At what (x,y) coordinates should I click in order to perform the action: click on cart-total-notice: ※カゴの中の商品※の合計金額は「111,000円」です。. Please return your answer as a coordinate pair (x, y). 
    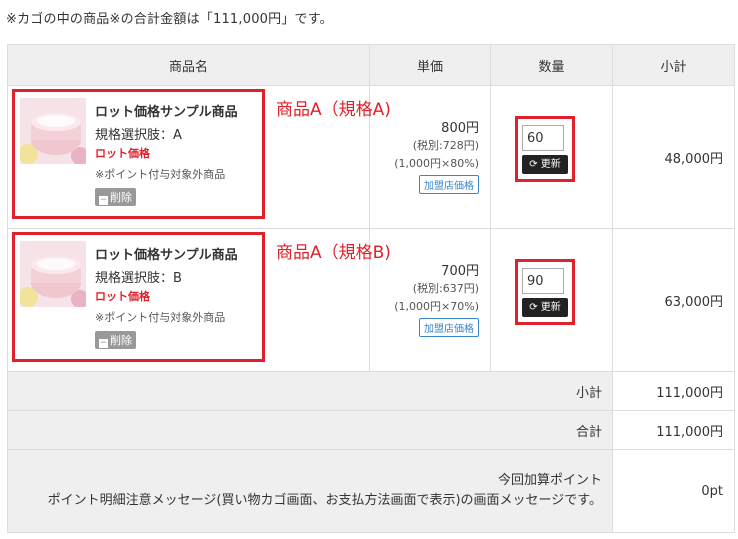
    Looking at the image, I should click on (169, 19).